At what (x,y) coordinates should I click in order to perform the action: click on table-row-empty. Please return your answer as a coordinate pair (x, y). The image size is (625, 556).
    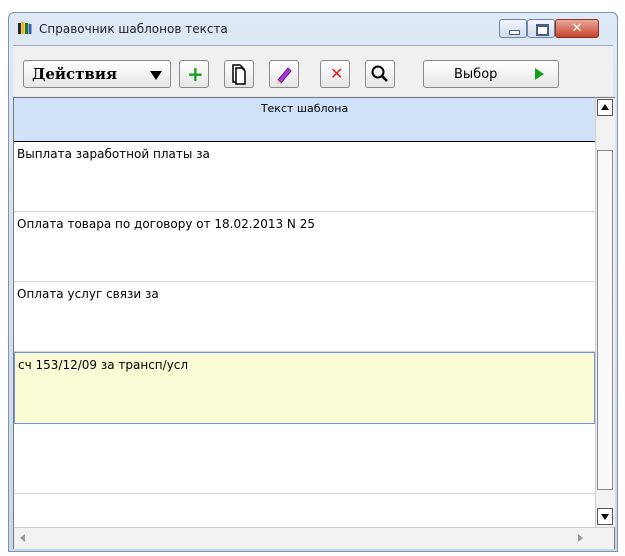
    Looking at the image, I should click on (304, 459).